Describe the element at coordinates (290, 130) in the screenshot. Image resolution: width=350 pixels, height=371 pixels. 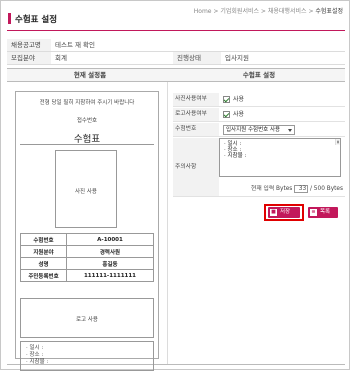
I see `chevron-down-icon` at that location.